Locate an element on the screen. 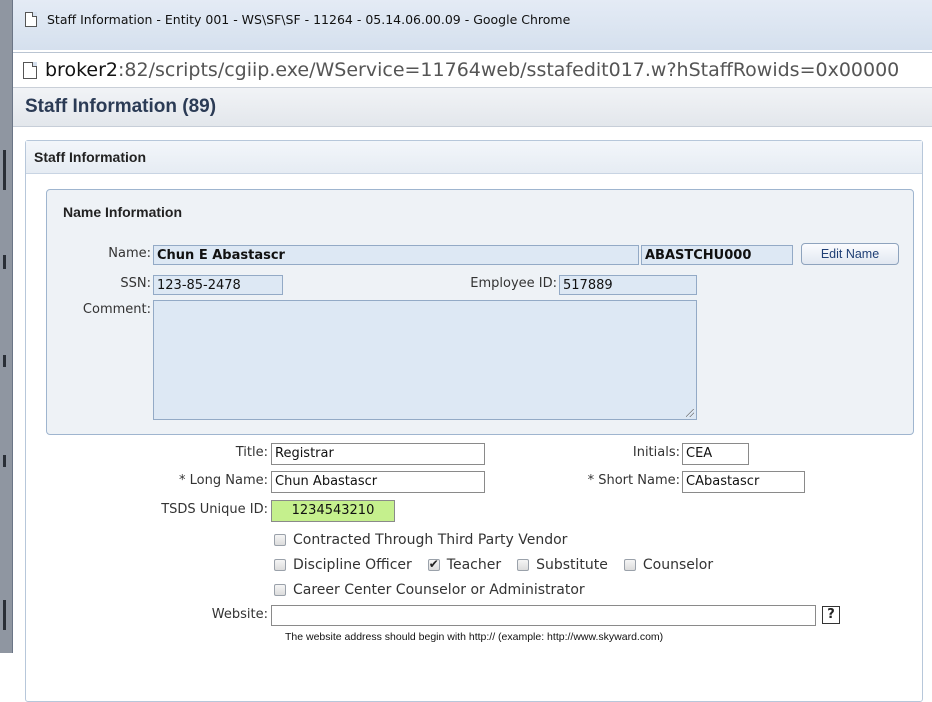 This screenshot has width=932, height=702. short-name-label: * Short Name: is located at coordinates (633, 480).